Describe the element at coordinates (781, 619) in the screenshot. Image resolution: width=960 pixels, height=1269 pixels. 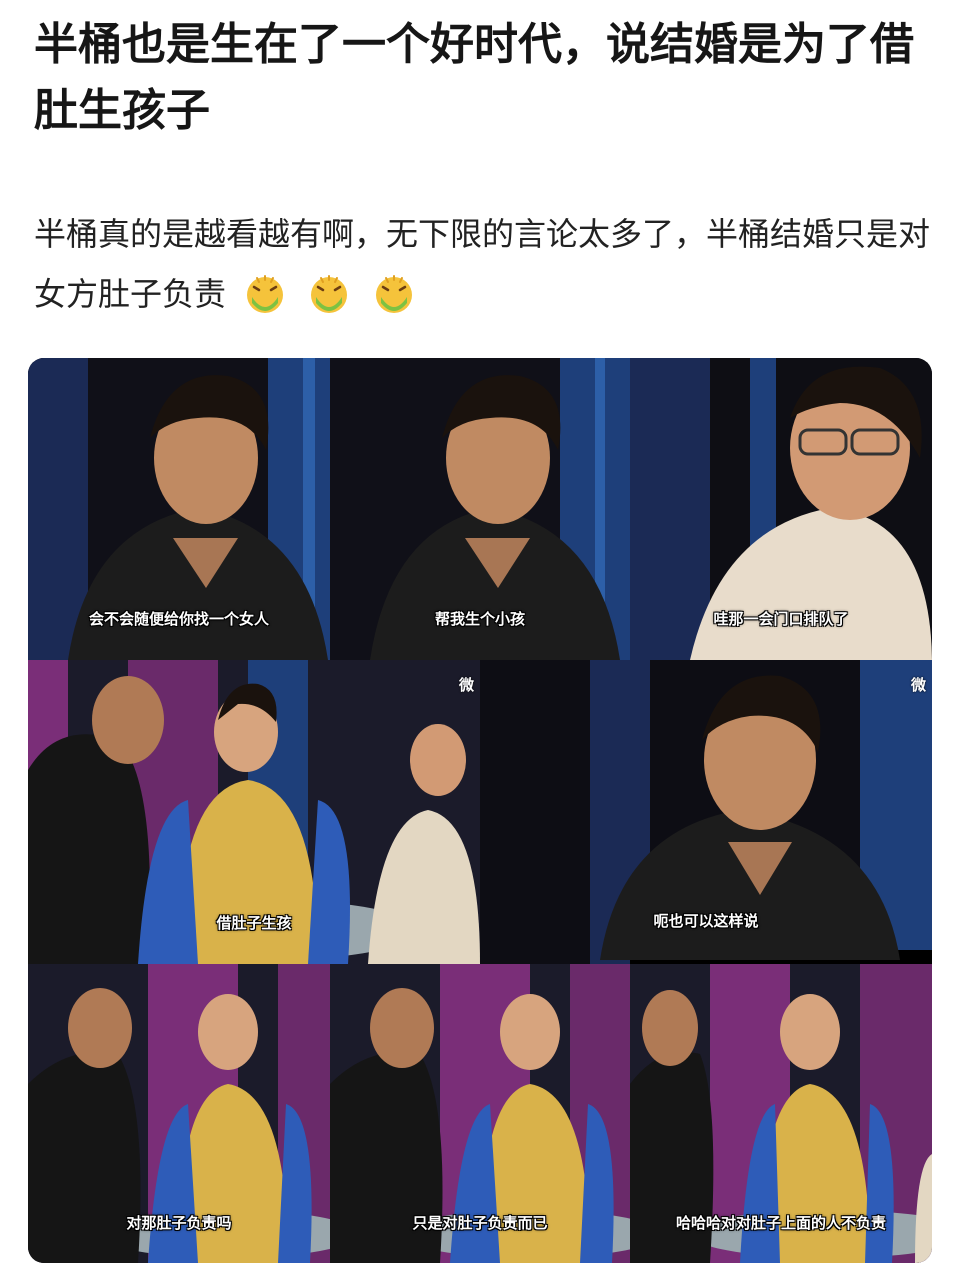
I see `subtitle: 哇那一会门口排队了` at that location.